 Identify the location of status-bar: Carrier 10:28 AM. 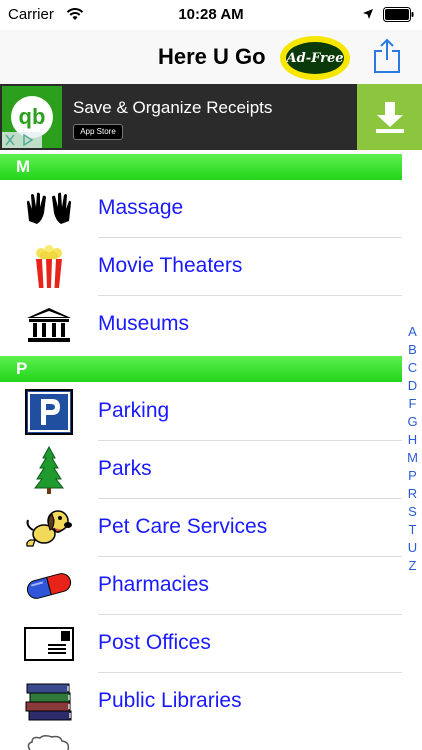
(211, 15).